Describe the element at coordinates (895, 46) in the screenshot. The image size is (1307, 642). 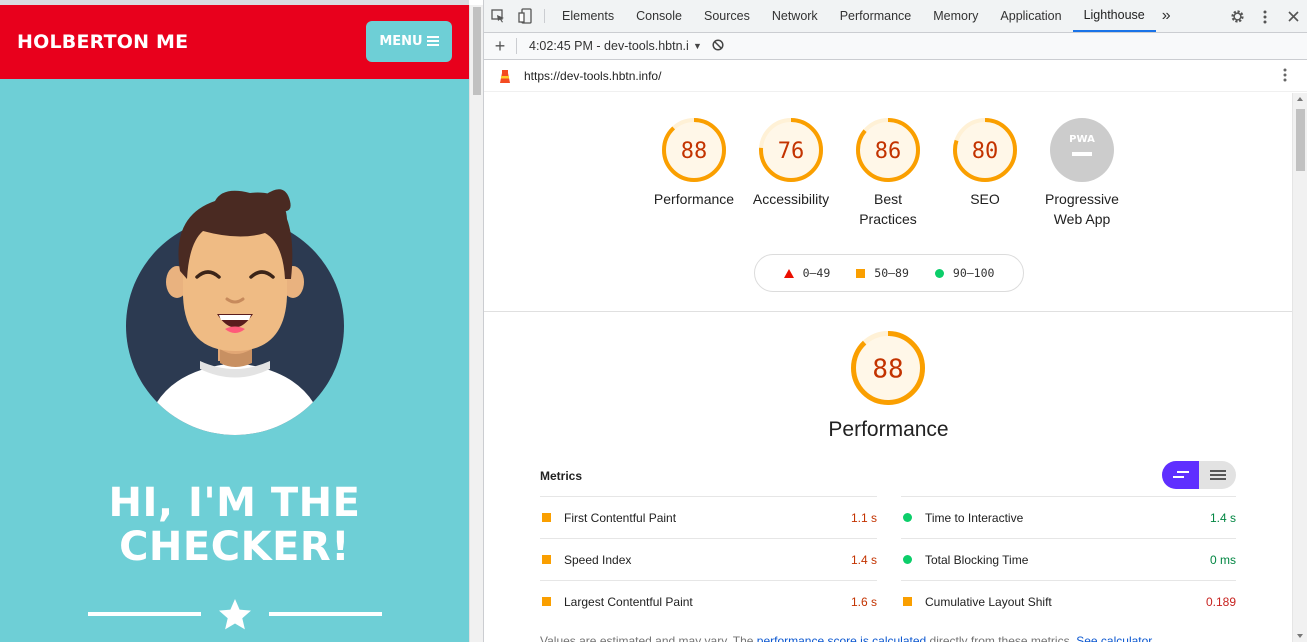
I see `lighthouse-toolbar: + 4:02:45 PM - dev-tools.hbtn.in ▼` at that location.